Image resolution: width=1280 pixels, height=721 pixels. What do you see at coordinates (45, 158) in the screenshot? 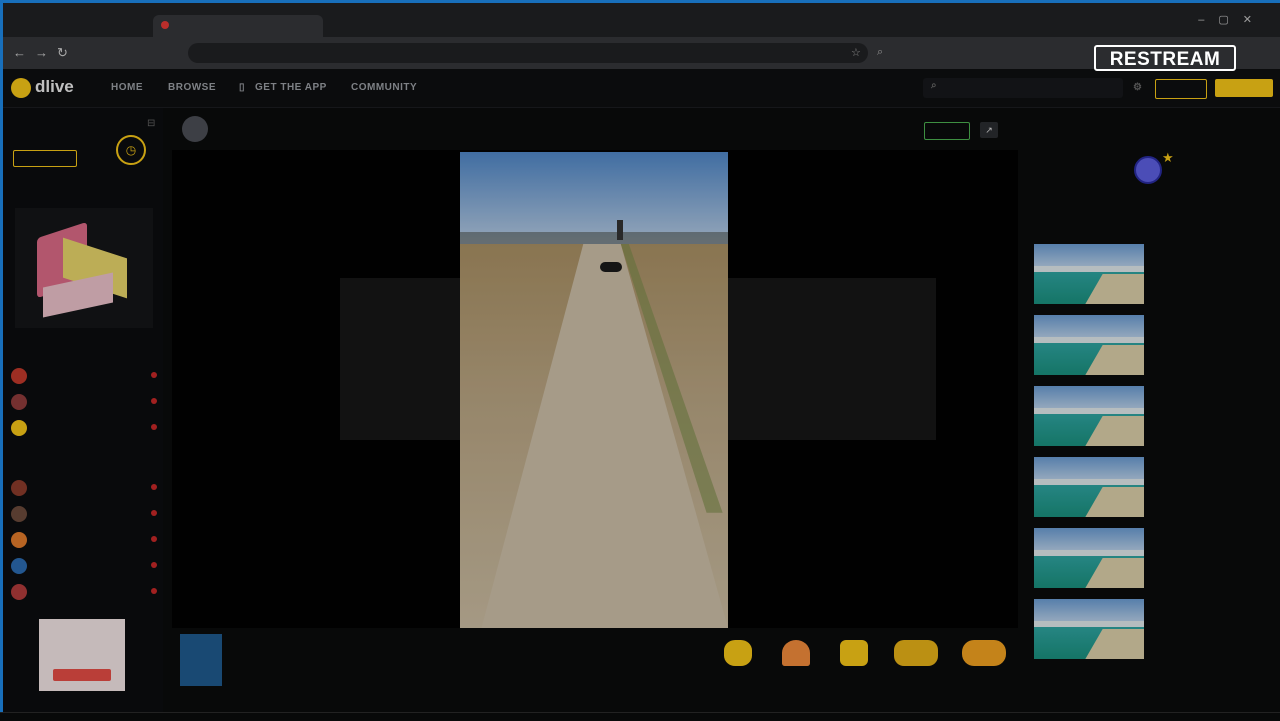
I see `go-pro-button` at bounding box center [45, 158].